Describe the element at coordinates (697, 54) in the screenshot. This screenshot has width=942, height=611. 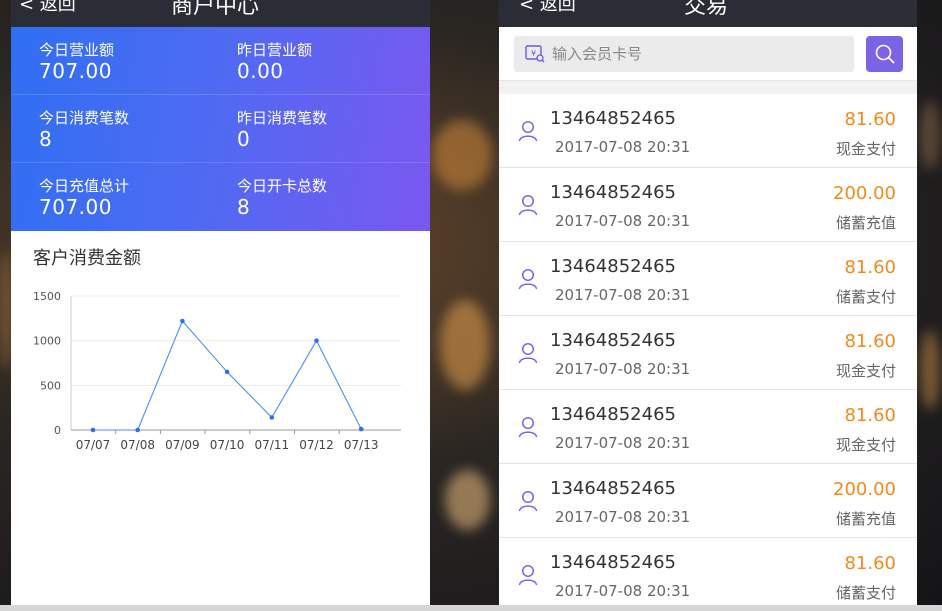
I see `member-card-search-input` at that location.